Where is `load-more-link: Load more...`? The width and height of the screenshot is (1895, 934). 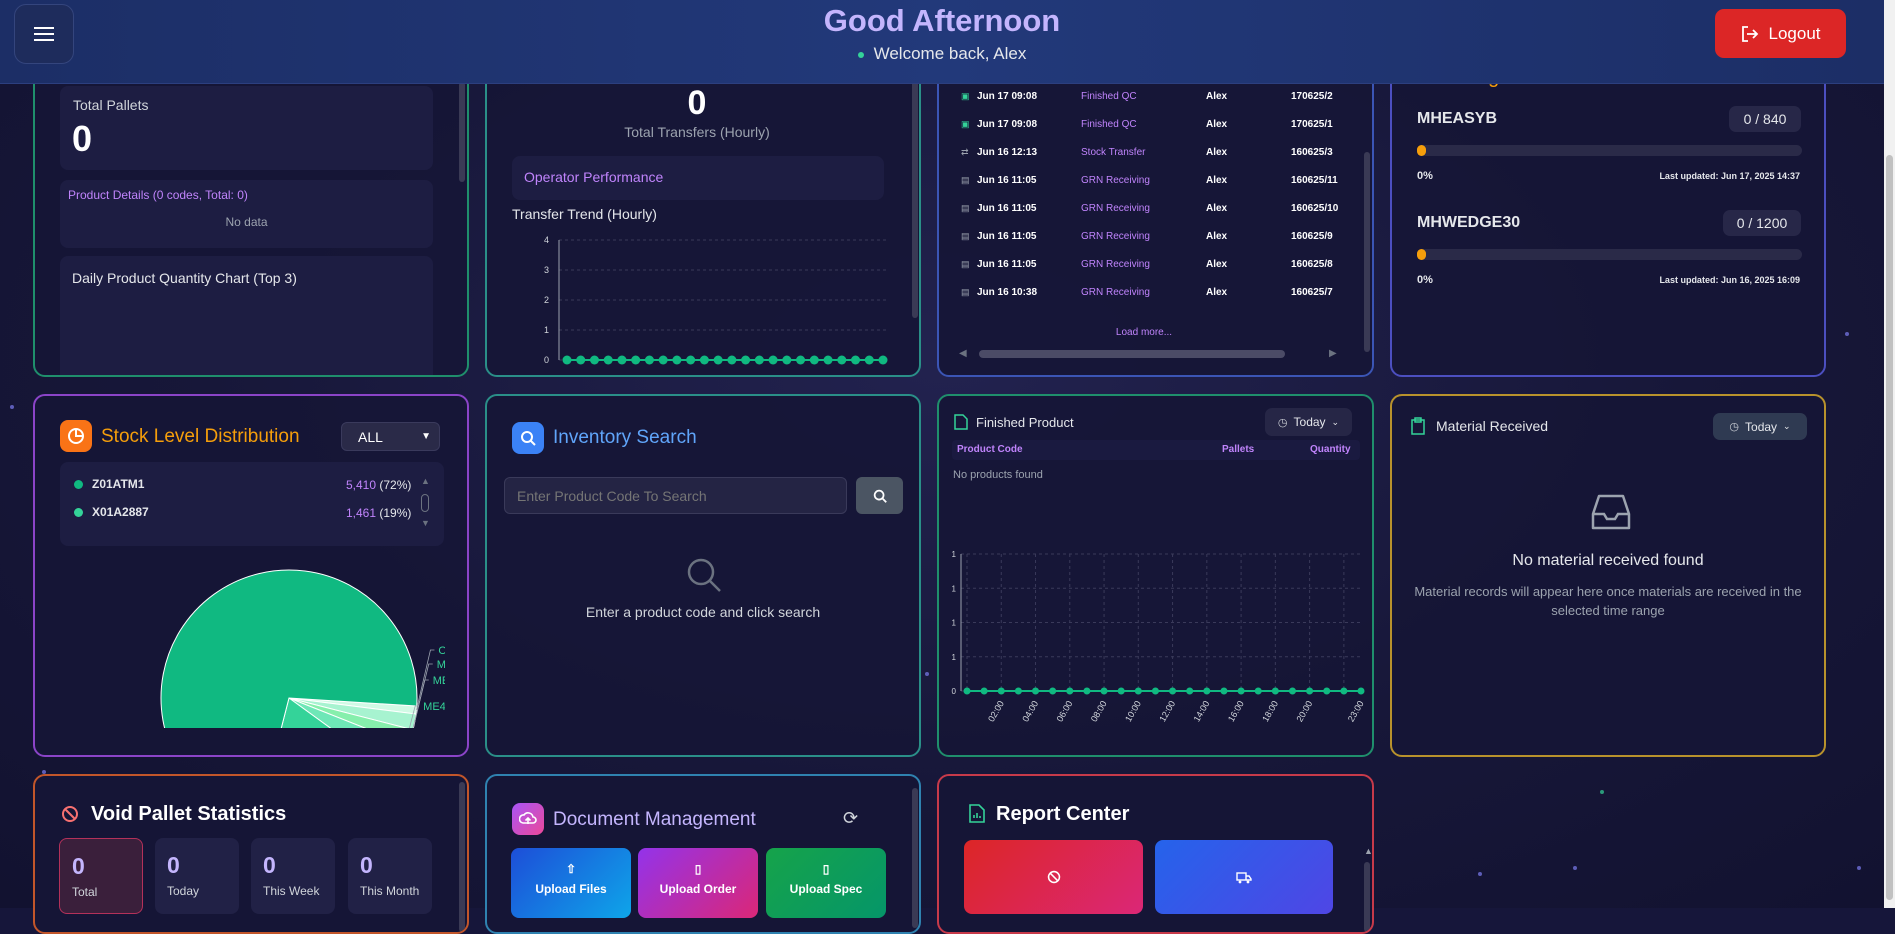 load-more-link: Load more... is located at coordinates (1144, 332).